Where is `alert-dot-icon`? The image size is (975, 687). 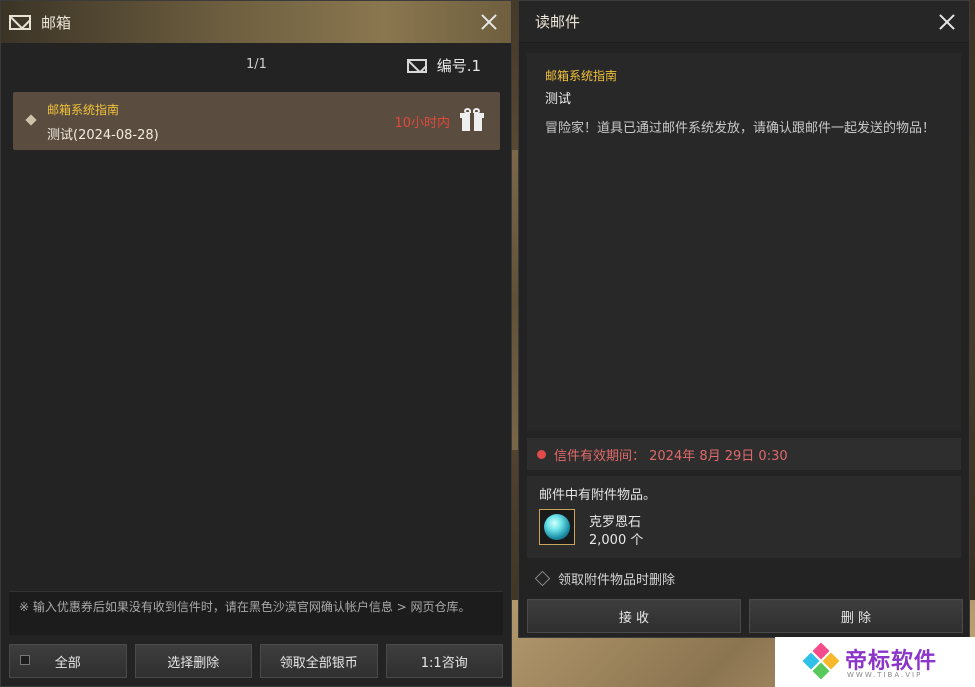 alert-dot-icon is located at coordinates (541, 454).